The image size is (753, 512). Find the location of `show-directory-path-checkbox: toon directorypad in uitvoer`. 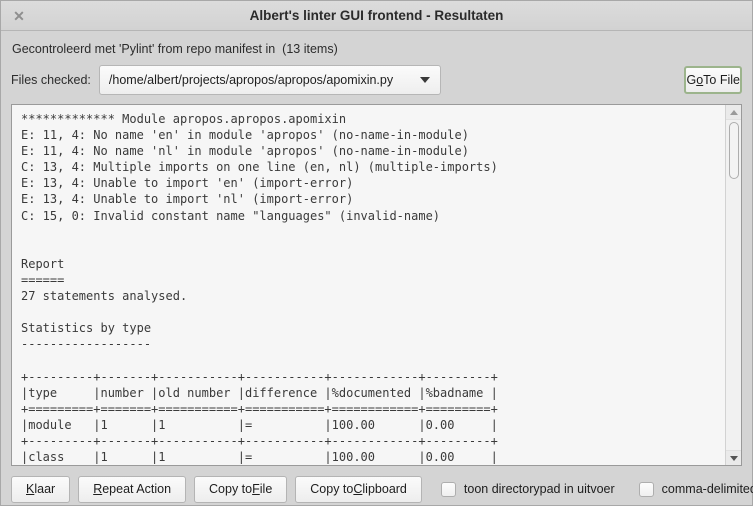

show-directory-path-checkbox: toon directorypad in uitvoer is located at coordinates (527, 489).